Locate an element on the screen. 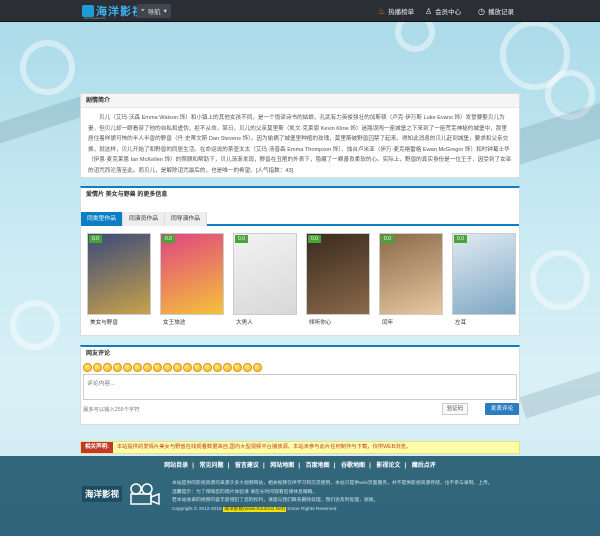  related-tabs: 同类型作品 同演员作品 同导演作品 is located at coordinates (300, 219).